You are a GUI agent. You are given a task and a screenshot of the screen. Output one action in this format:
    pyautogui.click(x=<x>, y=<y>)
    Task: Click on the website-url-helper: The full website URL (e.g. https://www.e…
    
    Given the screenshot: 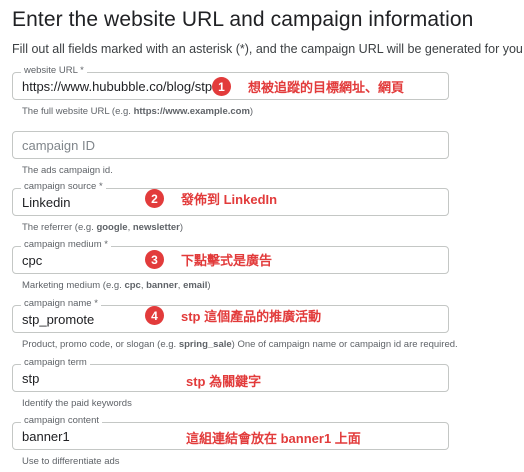 What is the action you would take?
    pyautogui.click(x=137, y=111)
    